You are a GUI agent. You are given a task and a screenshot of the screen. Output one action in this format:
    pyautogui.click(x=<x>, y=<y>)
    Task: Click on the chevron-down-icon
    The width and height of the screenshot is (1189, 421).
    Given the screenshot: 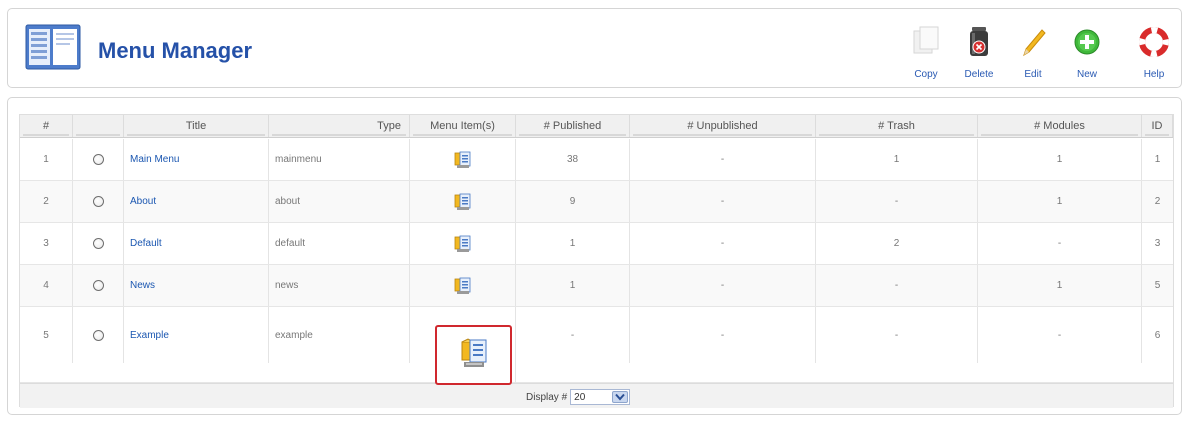 What is the action you would take?
    pyautogui.click(x=620, y=397)
    